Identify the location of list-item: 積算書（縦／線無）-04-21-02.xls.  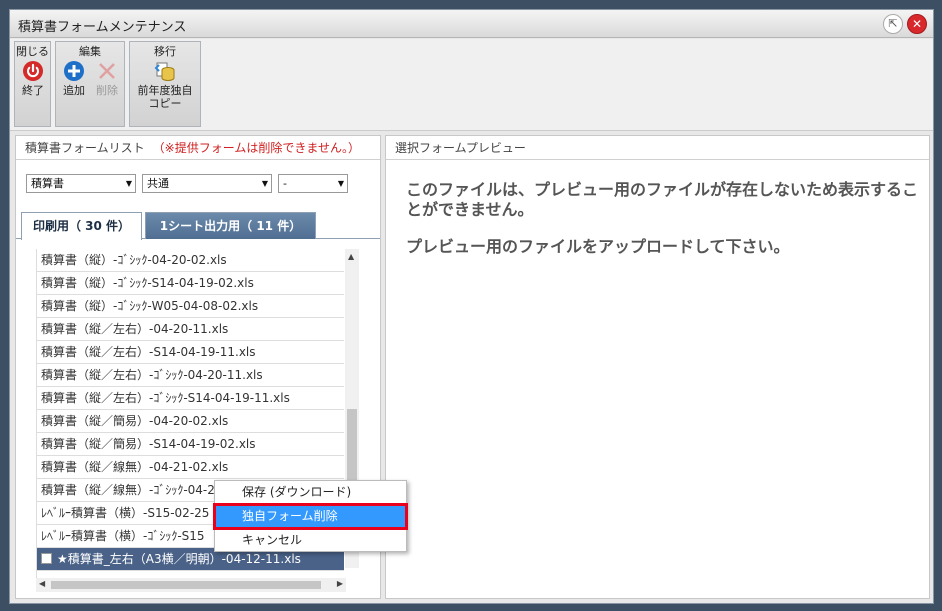
(190, 467).